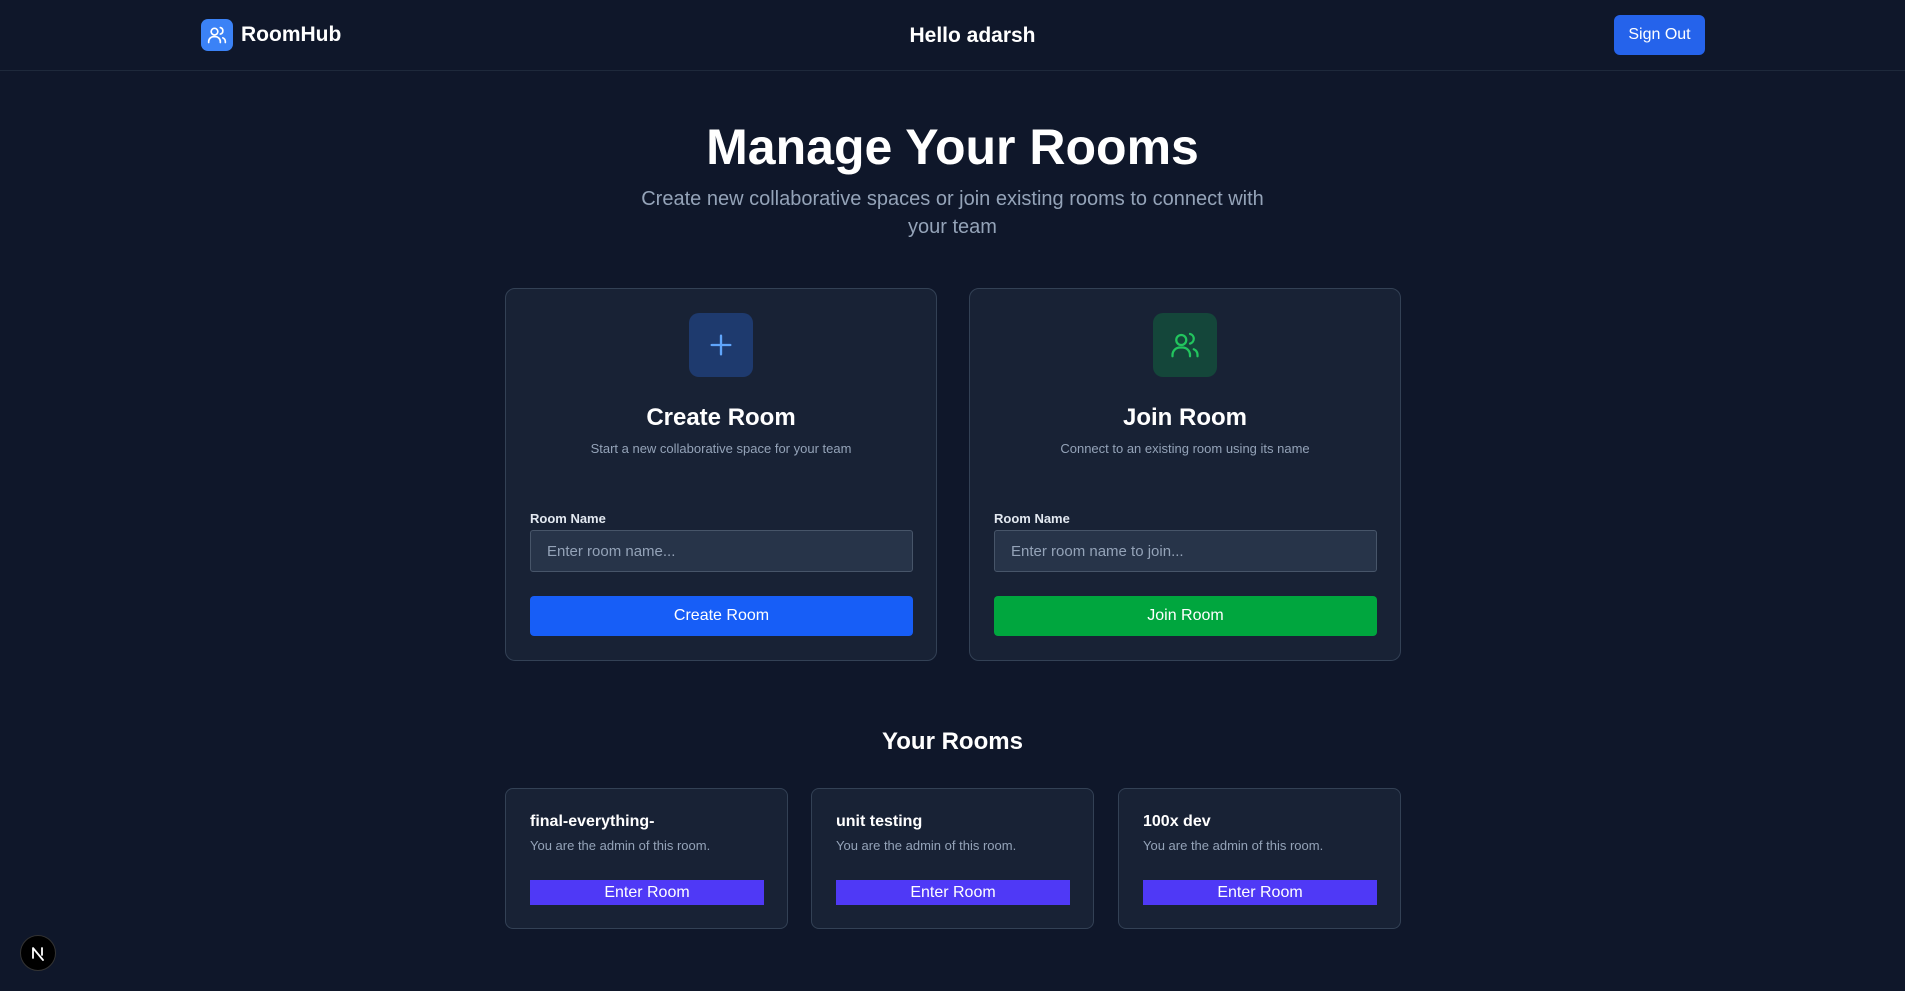 The image size is (1905, 991). I want to click on join-room-button: Join Room, so click(1185, 616).